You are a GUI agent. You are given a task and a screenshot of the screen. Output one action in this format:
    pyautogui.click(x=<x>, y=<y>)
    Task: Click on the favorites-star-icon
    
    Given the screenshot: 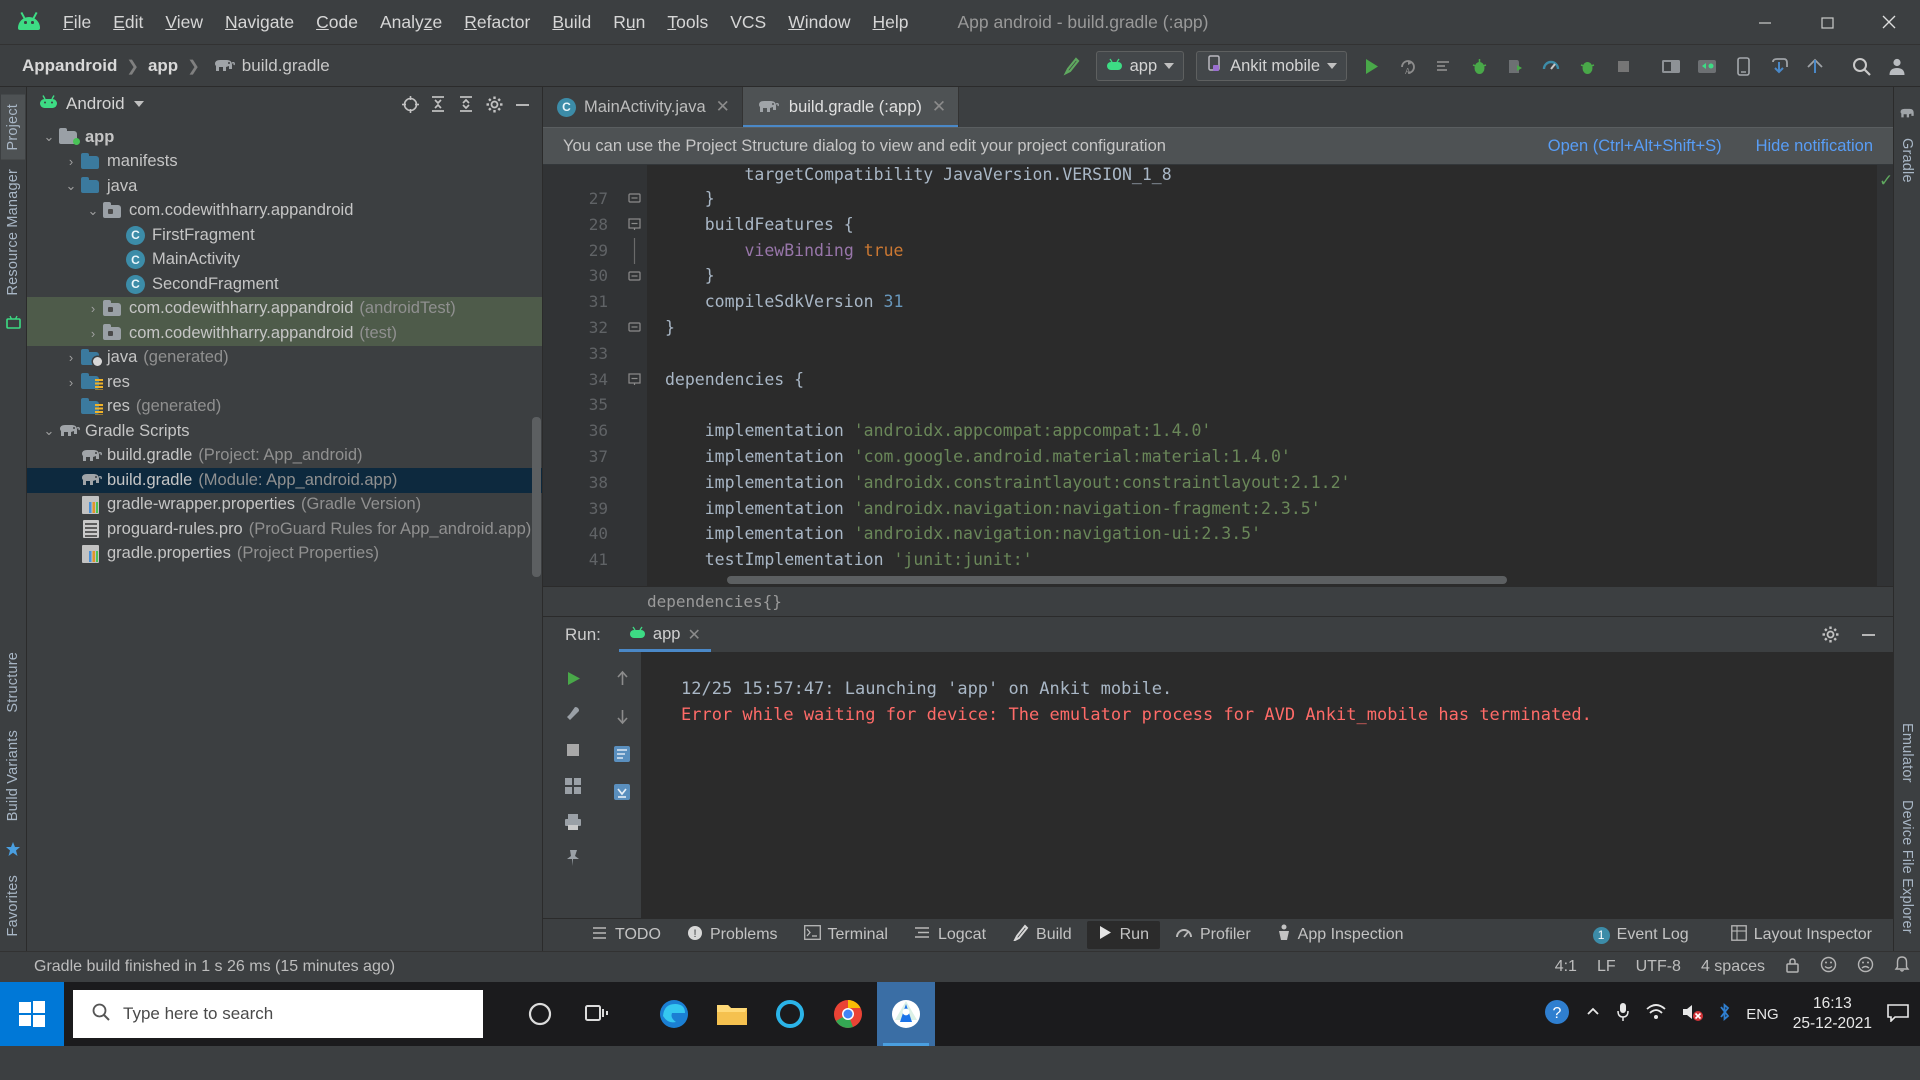 What is the action you would take?
    pyautogui.click(x=13, y=851)
    